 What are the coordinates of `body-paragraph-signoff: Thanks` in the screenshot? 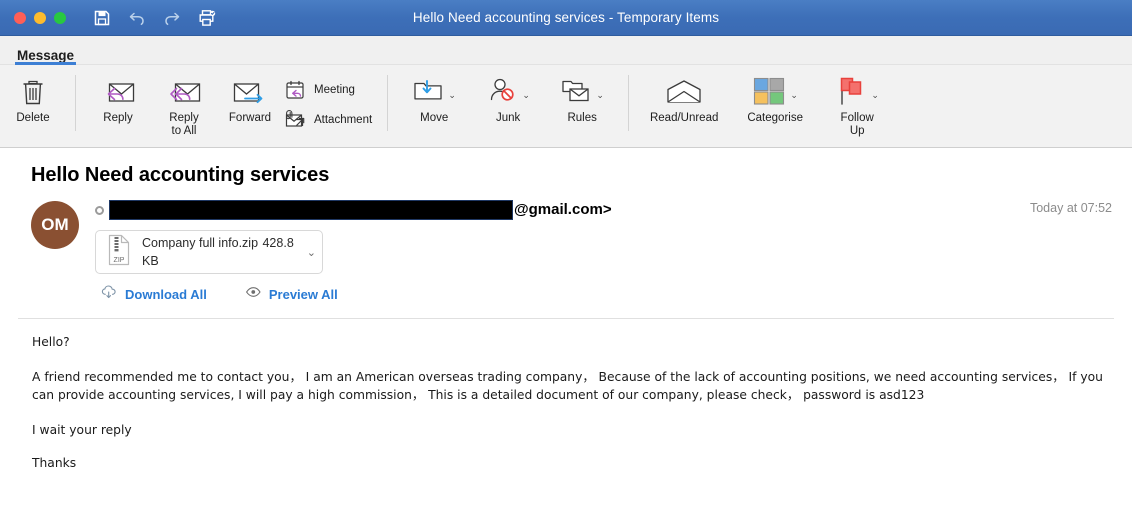 It's located at (54, 463).